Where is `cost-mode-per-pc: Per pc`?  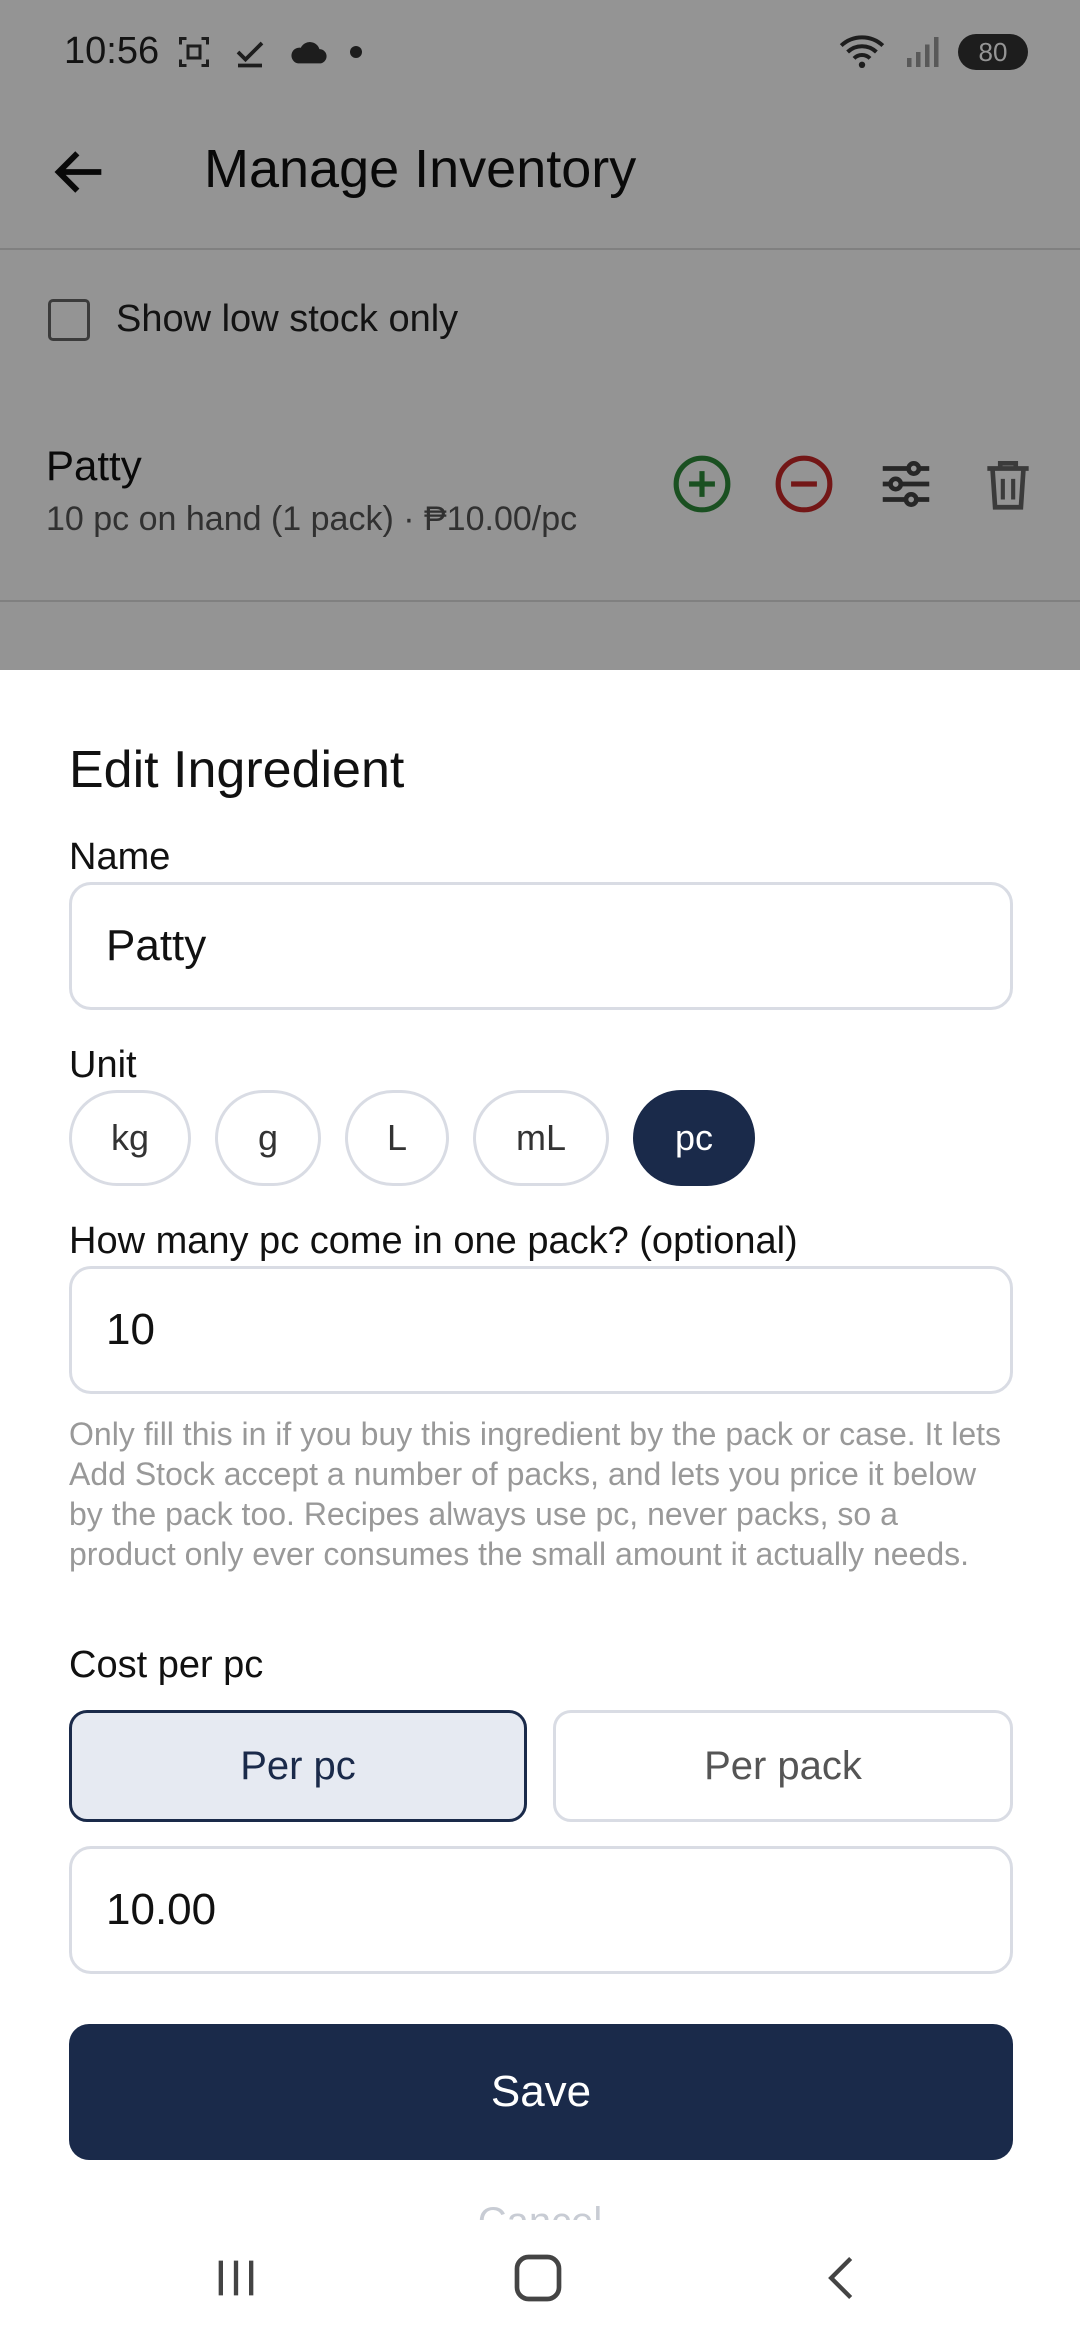
cost-mode-per-pc: Per pc is located at coordinates (298, 1766).